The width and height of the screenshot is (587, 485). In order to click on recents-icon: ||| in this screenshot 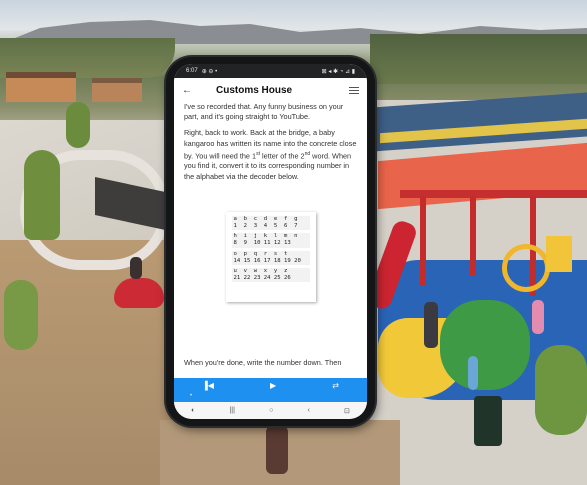, I will do `click(231, 410)`.